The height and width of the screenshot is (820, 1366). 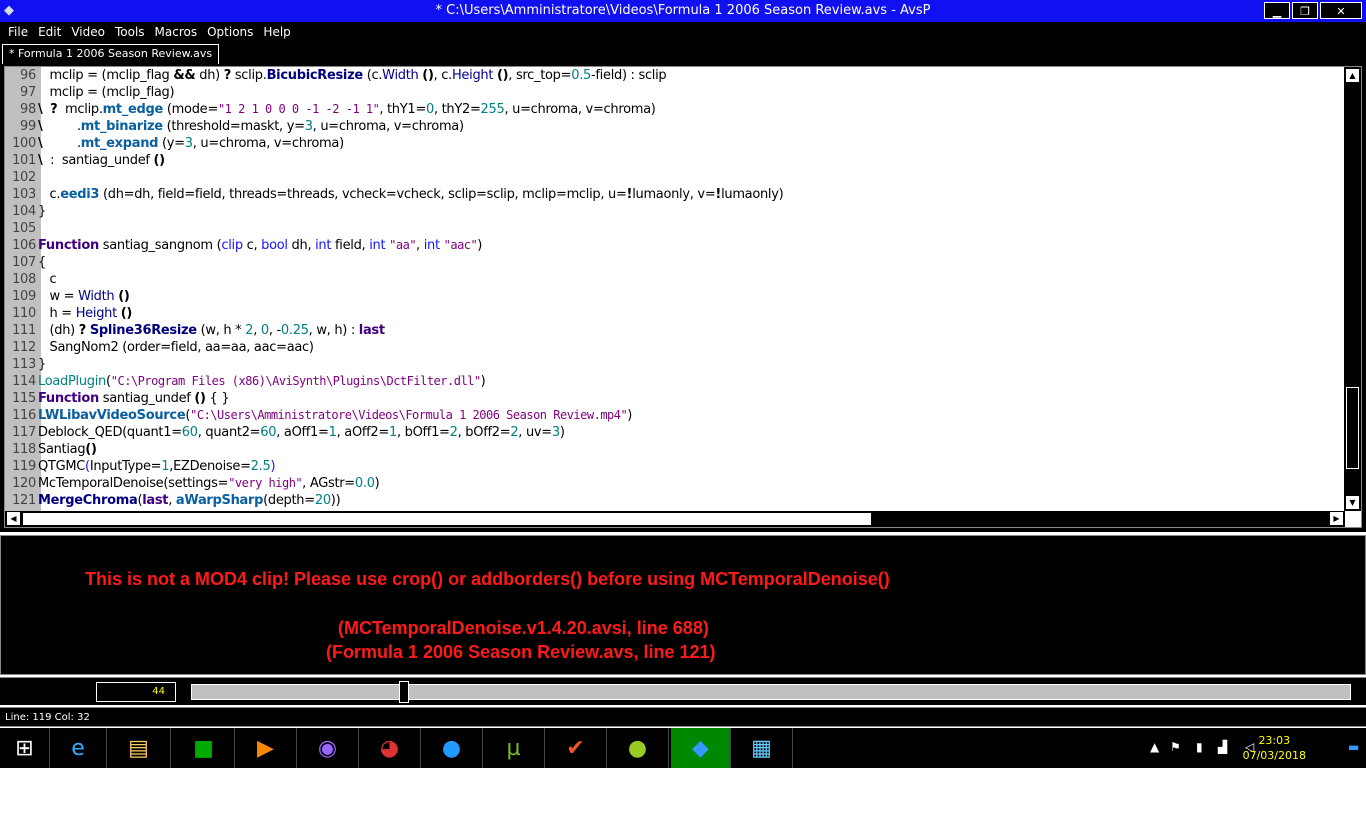 What do you see at coordinates (1341, 10) in the screenshot?
I see `close-button: ✕` at bounding box center [1341, 10].